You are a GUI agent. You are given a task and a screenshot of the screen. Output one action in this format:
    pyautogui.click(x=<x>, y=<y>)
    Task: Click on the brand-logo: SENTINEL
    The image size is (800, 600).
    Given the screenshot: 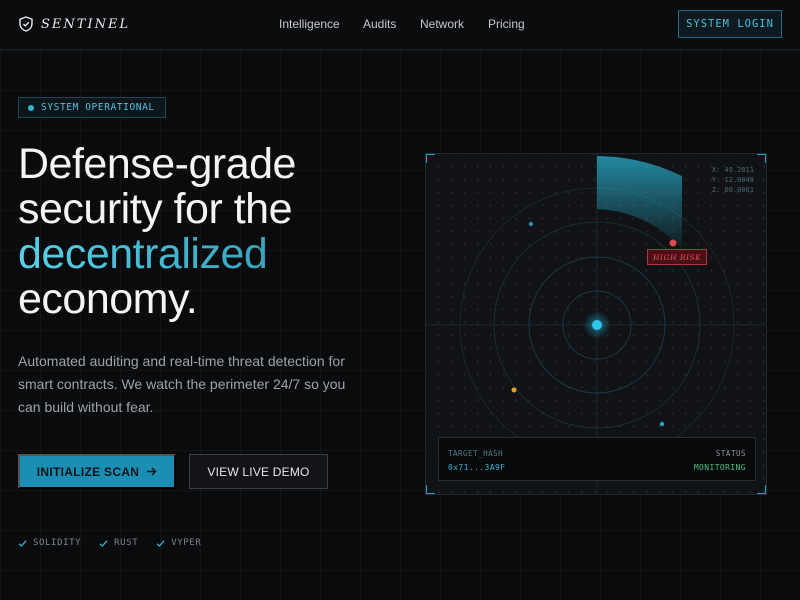 What is the action you would take?
    pyautogui.click(x=74, y=24)
    